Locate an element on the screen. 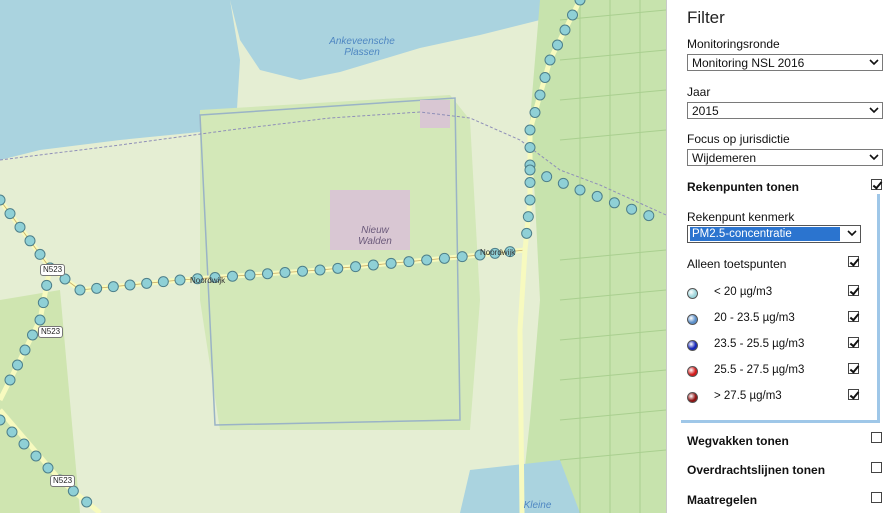 The height and width of the screenshot is (513, 894). focus-value: Wijdemeren is located at coordinates (724, 158).